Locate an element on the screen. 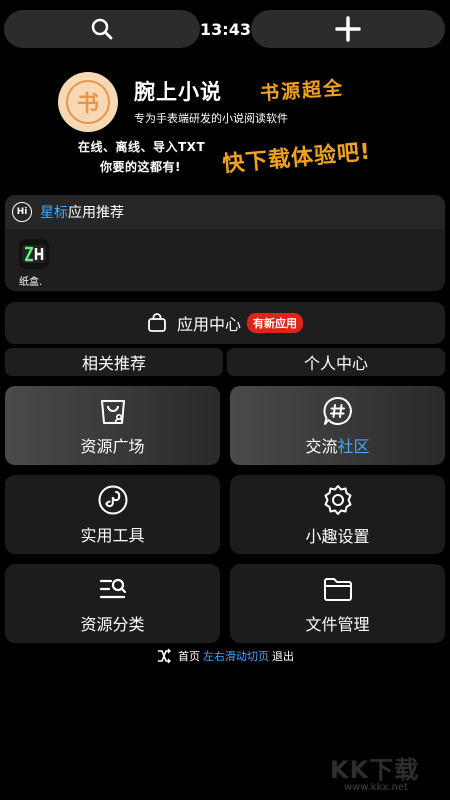  zhihe-app-icon is located at coordinates (34, 254).